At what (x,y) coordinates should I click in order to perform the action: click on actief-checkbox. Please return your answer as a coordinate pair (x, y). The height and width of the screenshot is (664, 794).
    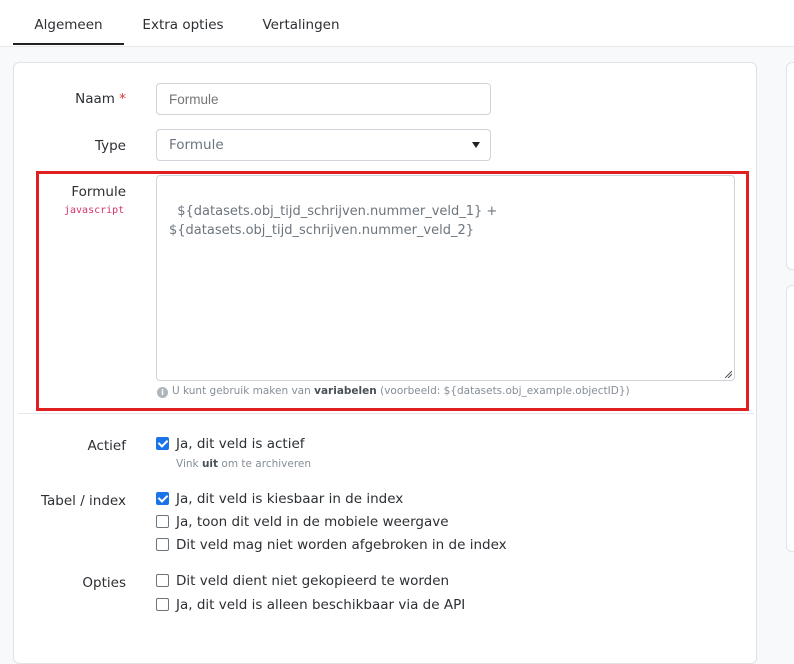
    Looking at the image, I should click on (162, 443).